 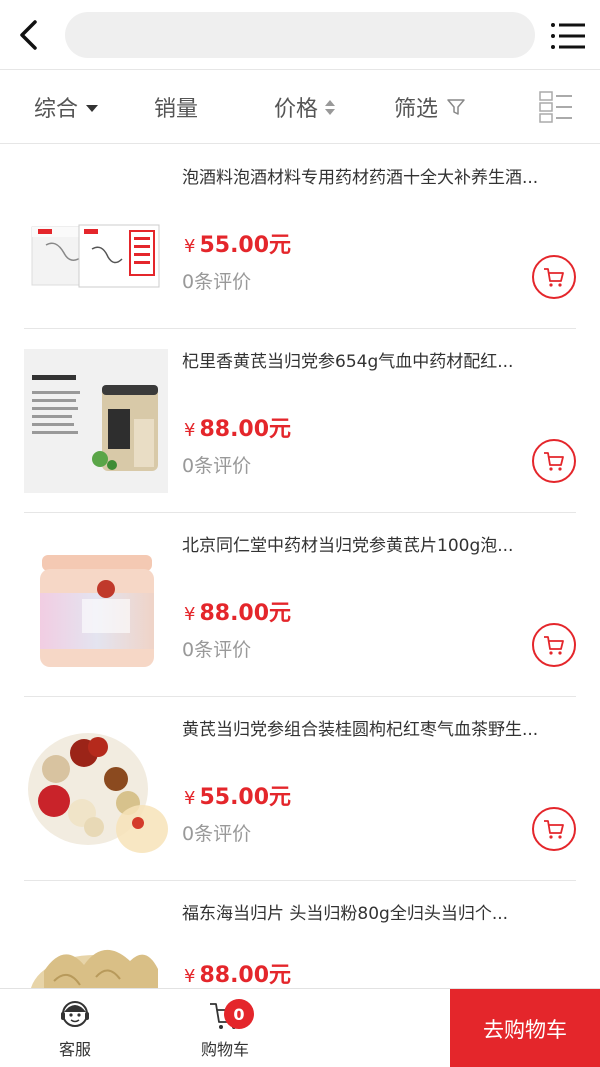 What do you see at coordinates (239, 1014) in the screenshot?
I see `cart-count-badge: 0` at bounding box center [239, 1014].